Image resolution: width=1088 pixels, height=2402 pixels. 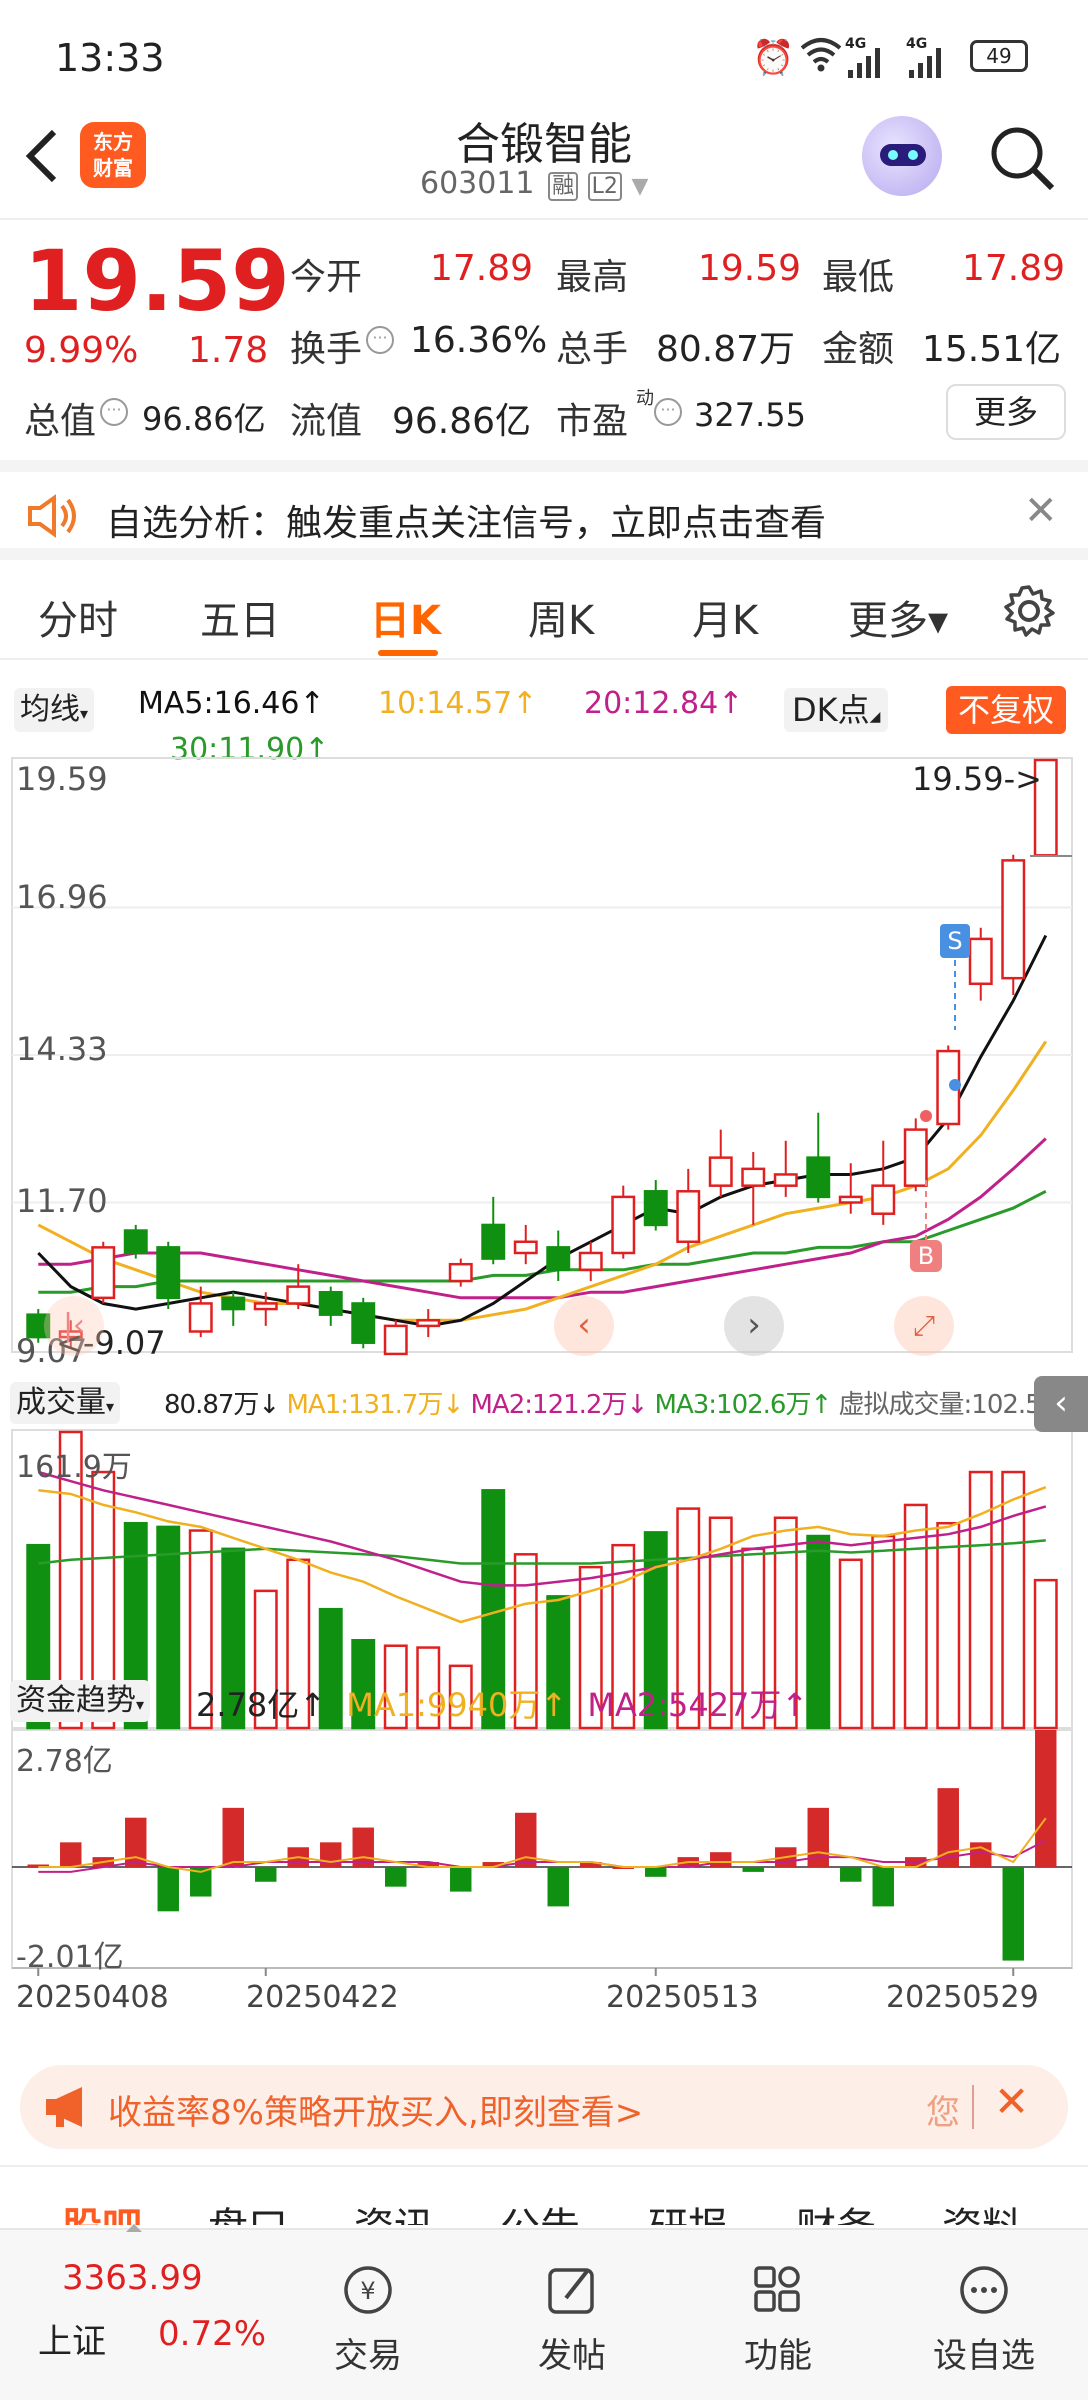 What do you see at coordinates (53, 518) in the screenshot?
I see `speaker-icon` at bounding box center [53, 518].